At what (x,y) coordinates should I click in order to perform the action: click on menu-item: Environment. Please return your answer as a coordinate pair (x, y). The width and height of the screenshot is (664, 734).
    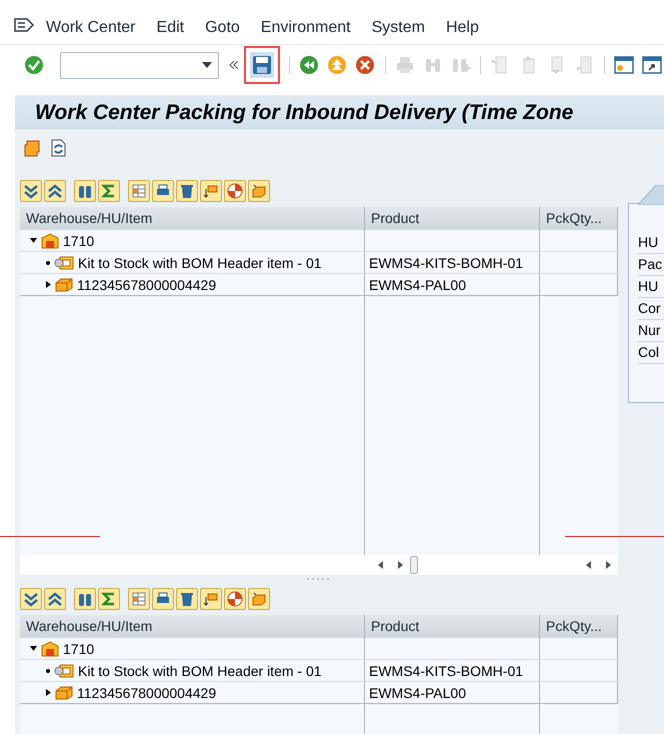
    Looking at the image, I should click on (305, 28).